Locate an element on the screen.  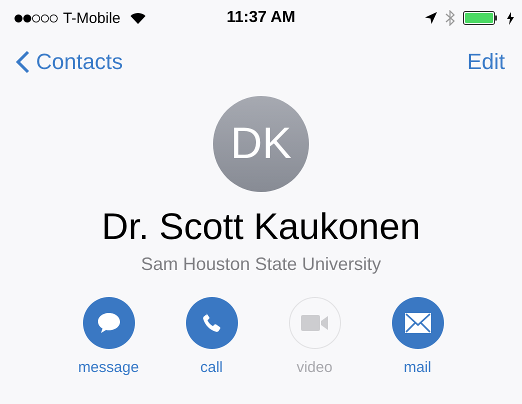
back-link: Contacts is located at coordinates (69, 62).